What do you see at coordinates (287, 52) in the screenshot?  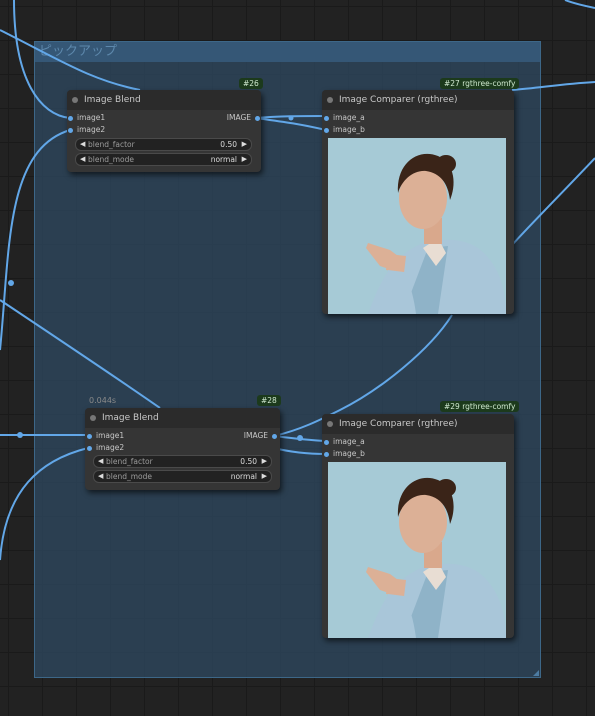 I see `group-title: ピックアップ` at bounding box center [287, 52].